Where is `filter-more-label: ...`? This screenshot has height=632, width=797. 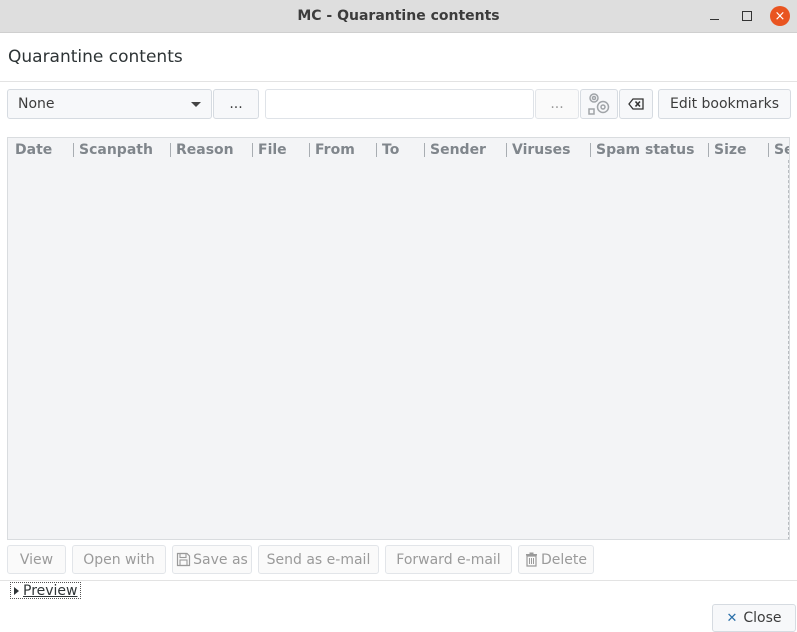
filter-more-label: ... is located at coordinates (236, 104).